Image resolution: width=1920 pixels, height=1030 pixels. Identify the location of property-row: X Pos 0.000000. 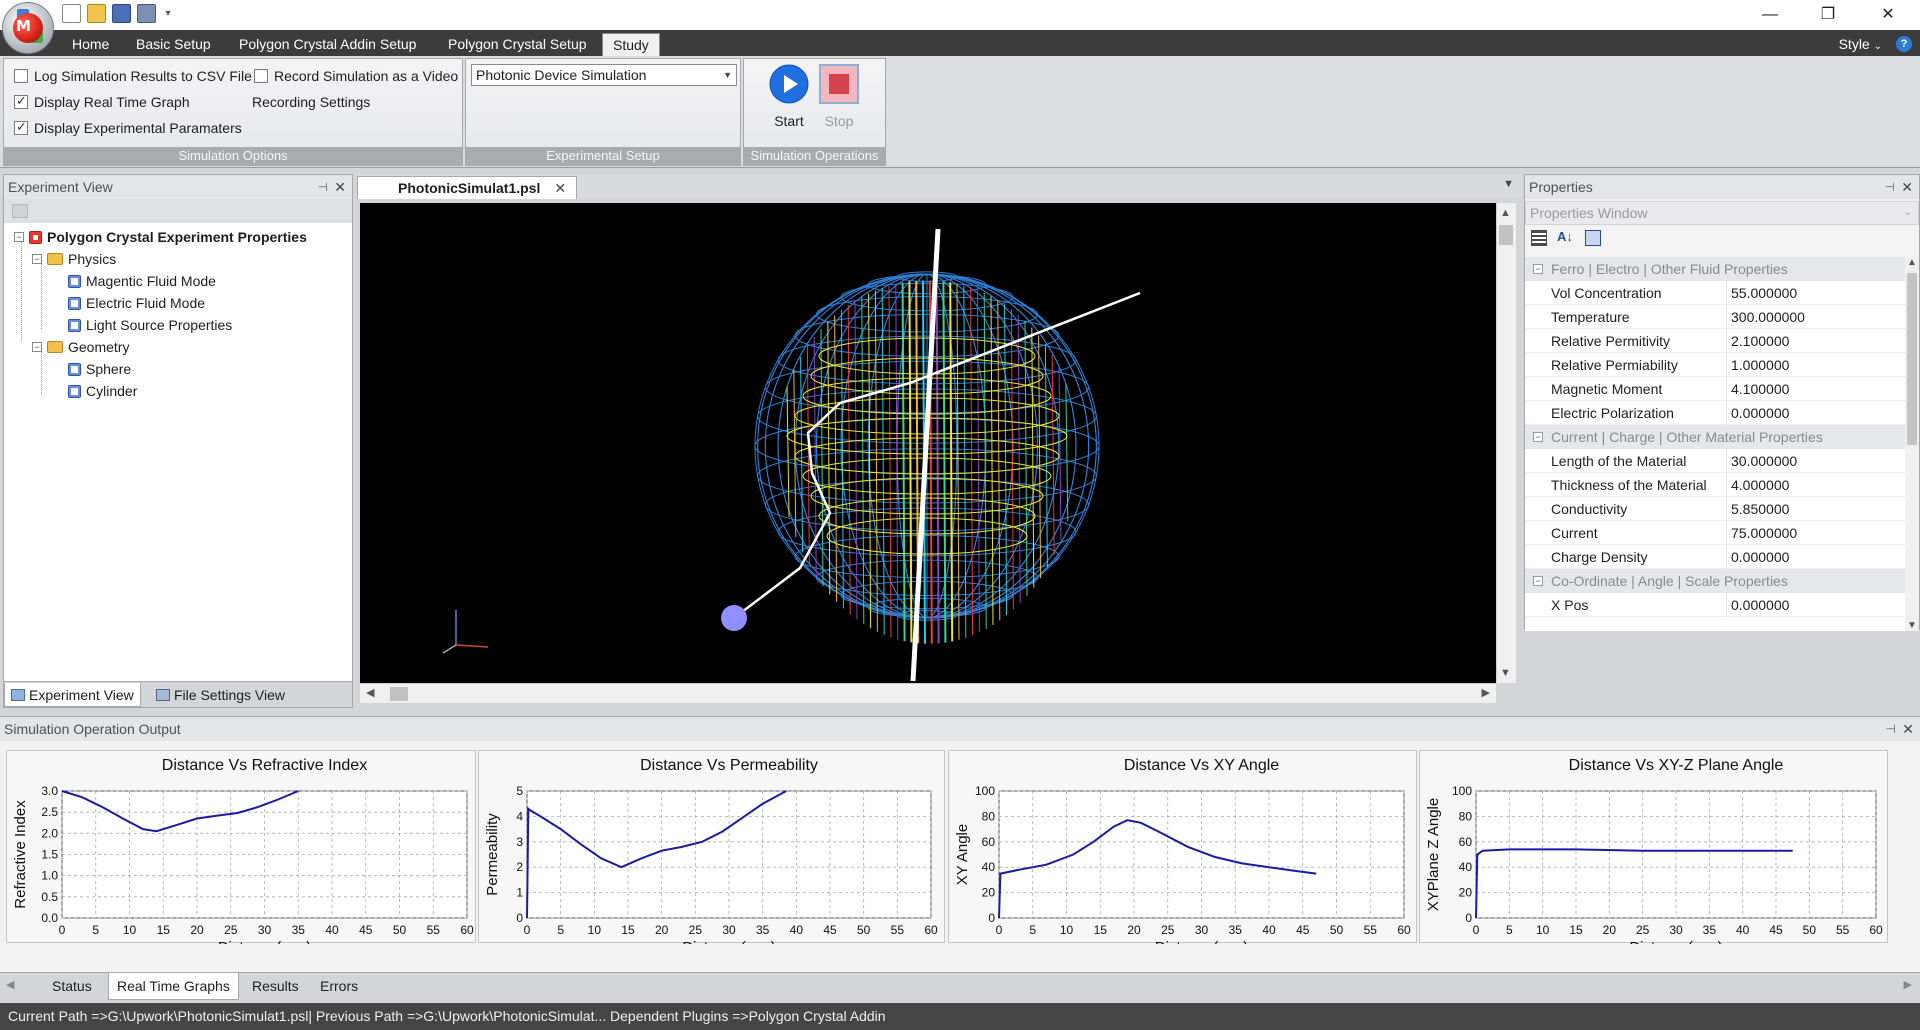
(1715, 605).